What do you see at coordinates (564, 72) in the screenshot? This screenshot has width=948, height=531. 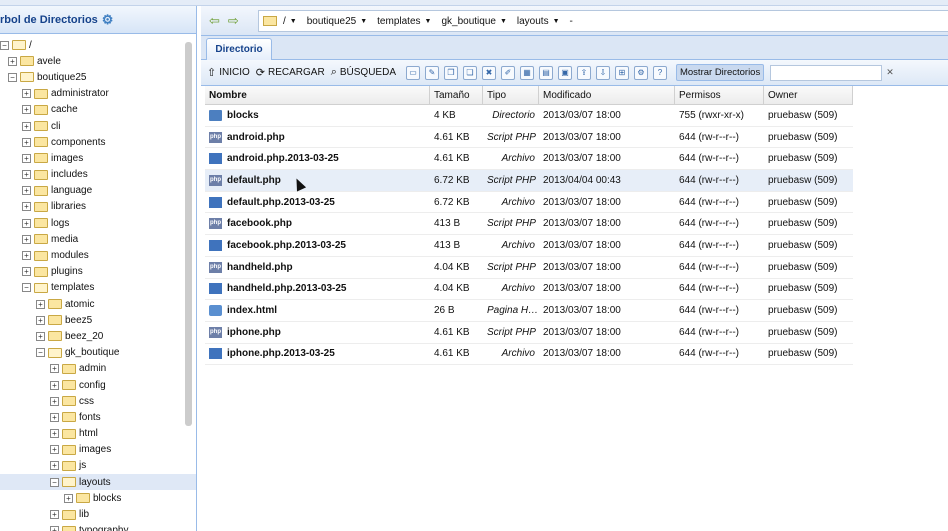 I see `archive-icon: ▣` at bounding box center [564, 72].